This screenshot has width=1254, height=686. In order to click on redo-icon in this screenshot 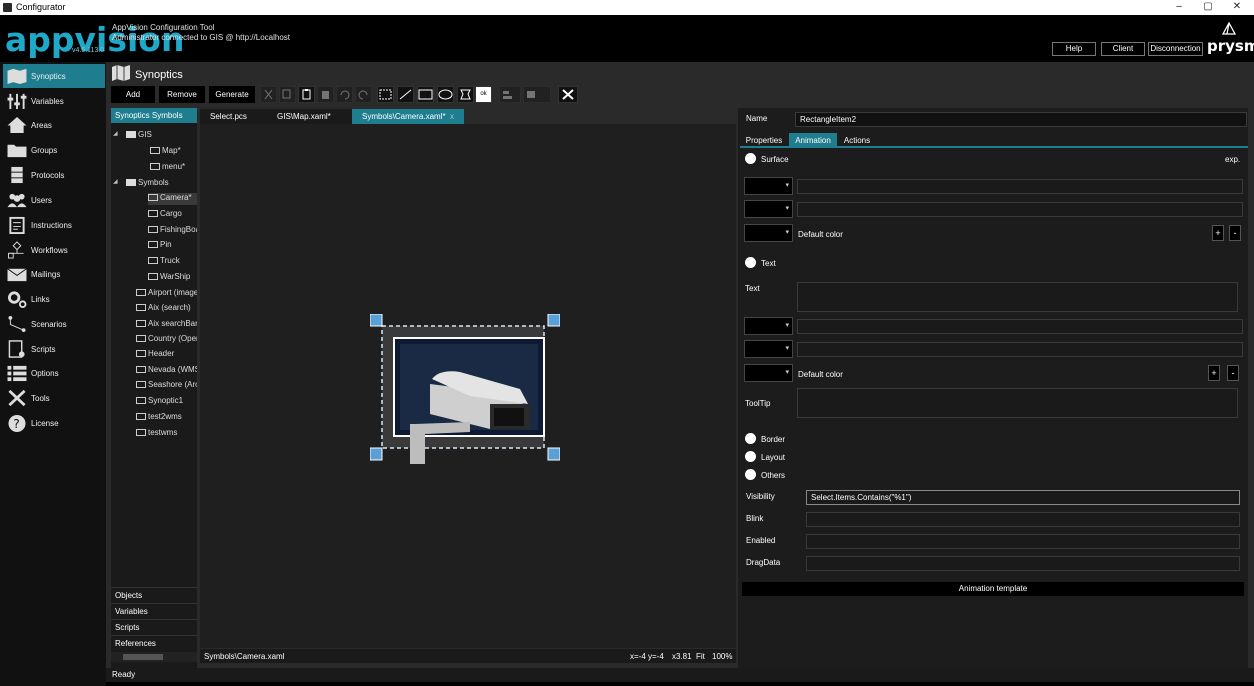, I will do `click(363, 94)`.